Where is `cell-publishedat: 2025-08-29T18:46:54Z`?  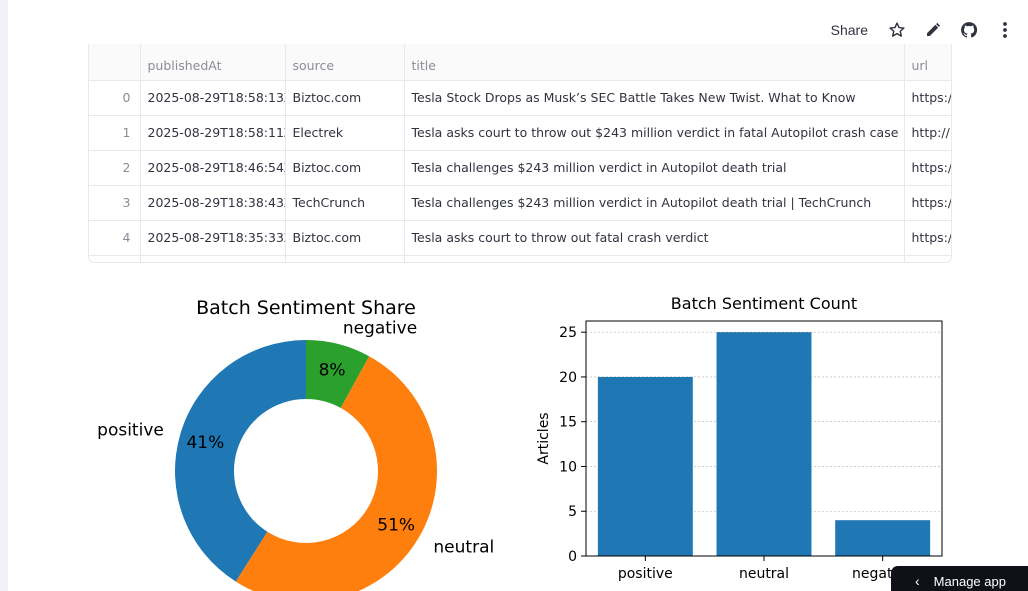
cell-publishedat: 2025-08-29T18:46:54Z is located at coordinates (213, 168).